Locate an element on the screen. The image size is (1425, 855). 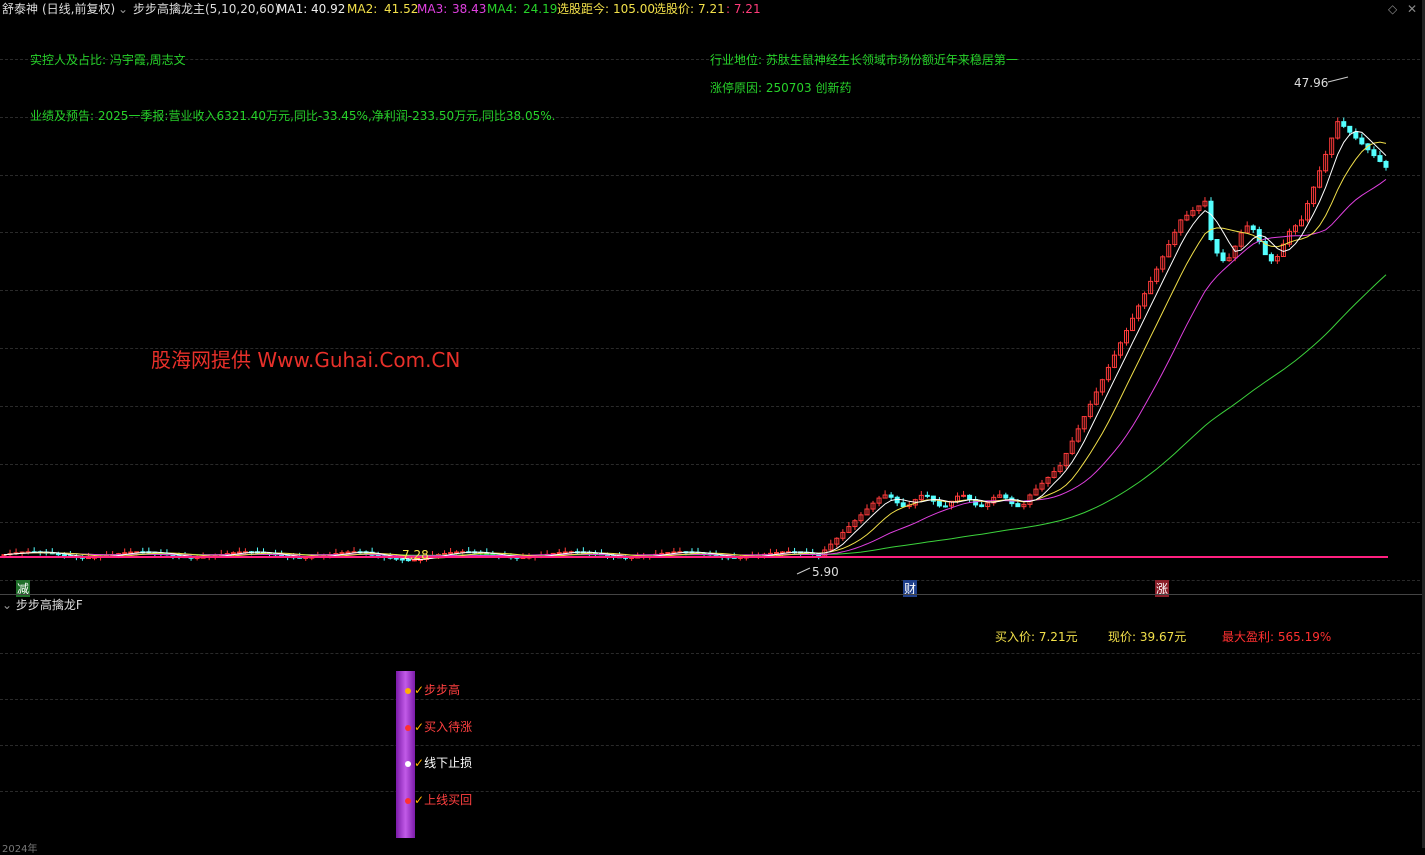
sub-collapse-icon: ⌄ is located at coordinates (7, 605).